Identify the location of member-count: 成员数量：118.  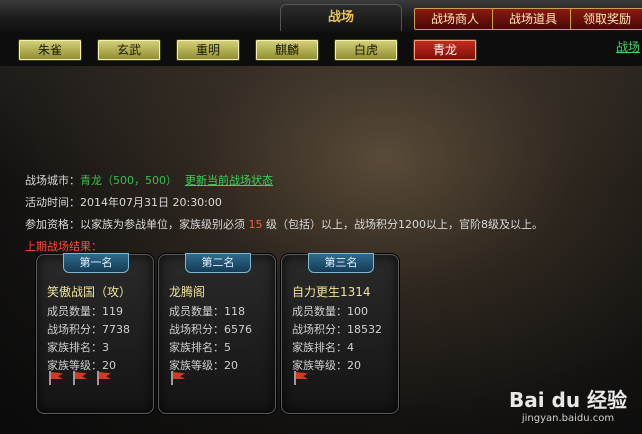
(207, 311).